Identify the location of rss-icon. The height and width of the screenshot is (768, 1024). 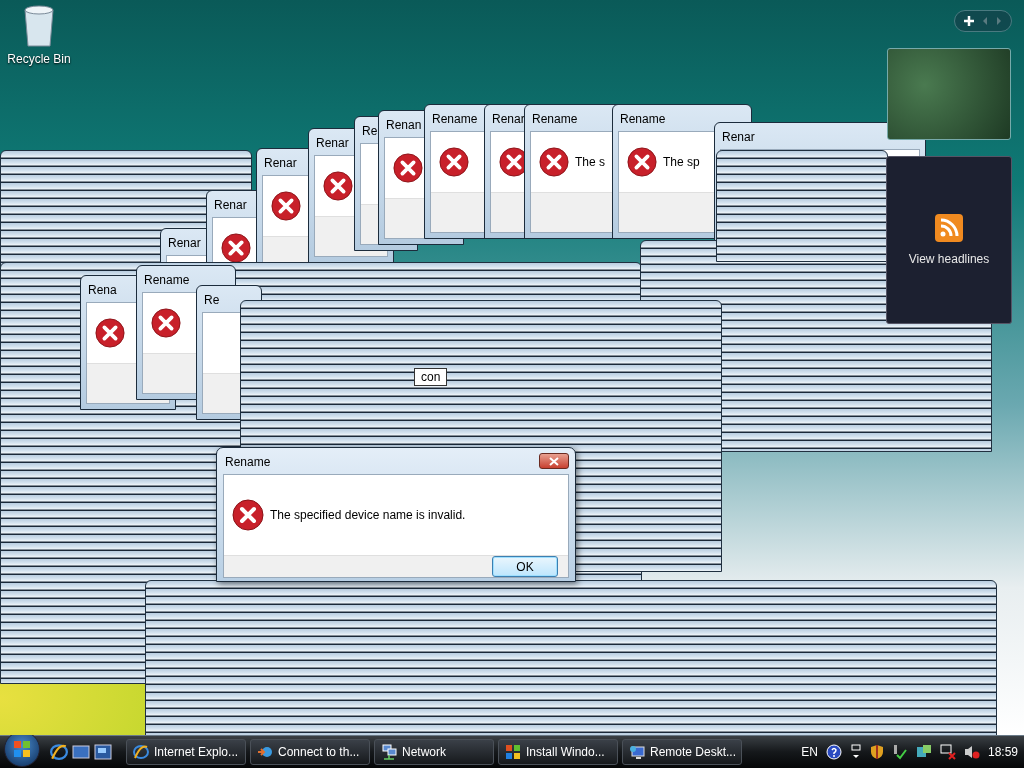
(949, 228).